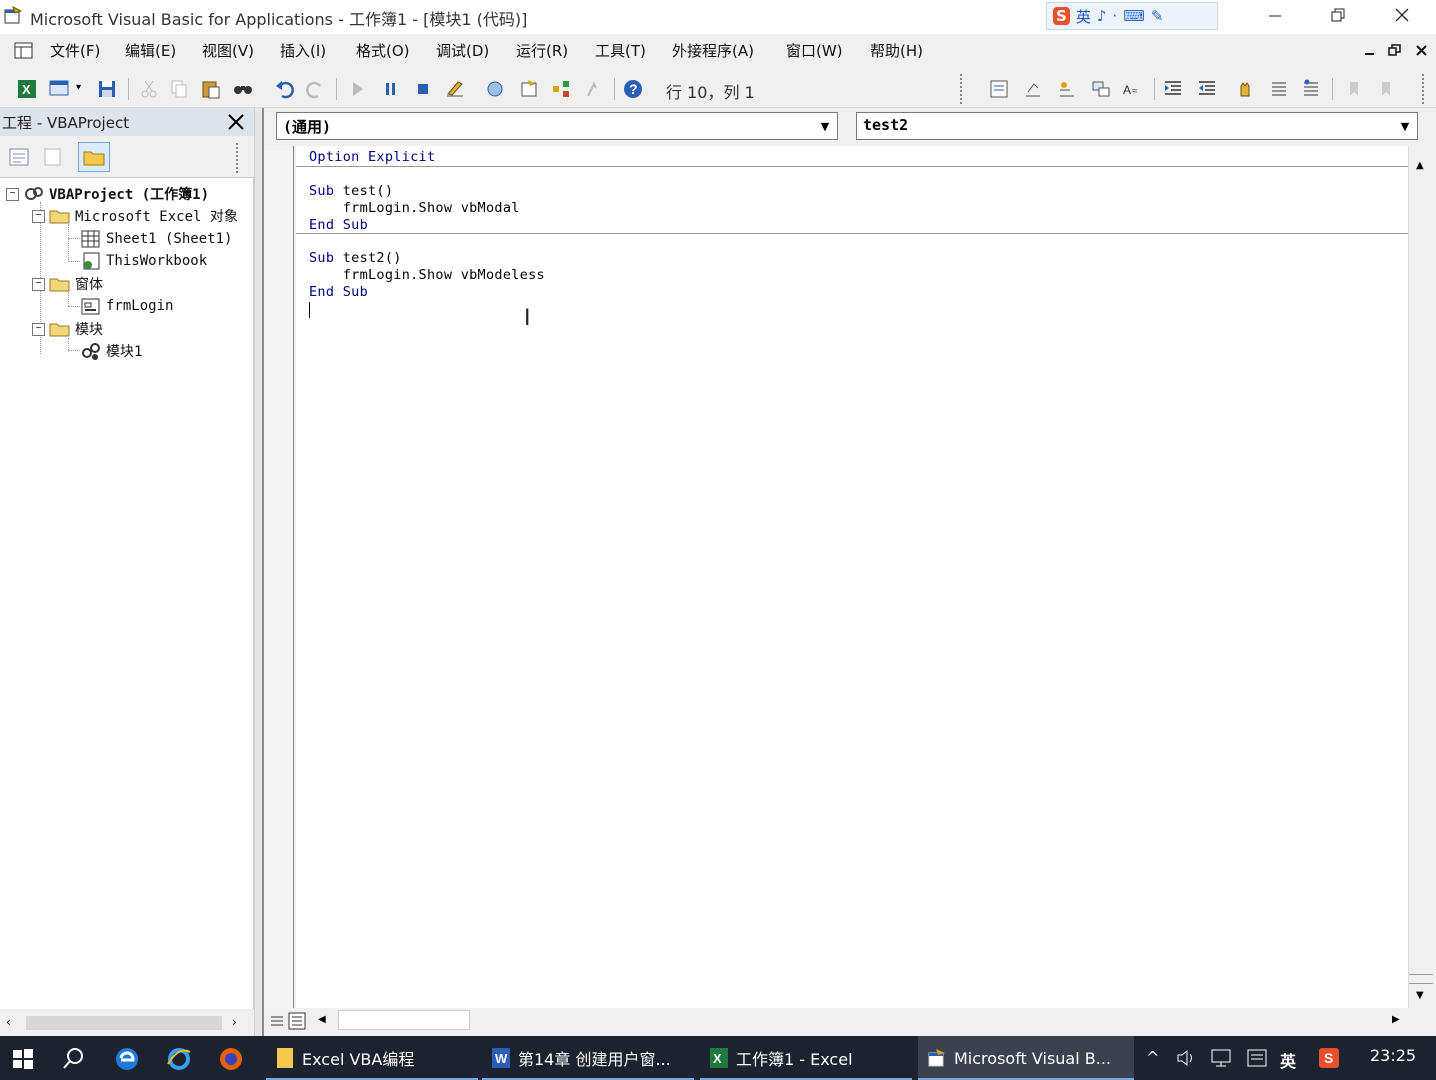  What do you see at coordinates (1329, 1058) in the screenshot?
I see `sogou-tray-icon: S` at bounding box center [1329, 1058].